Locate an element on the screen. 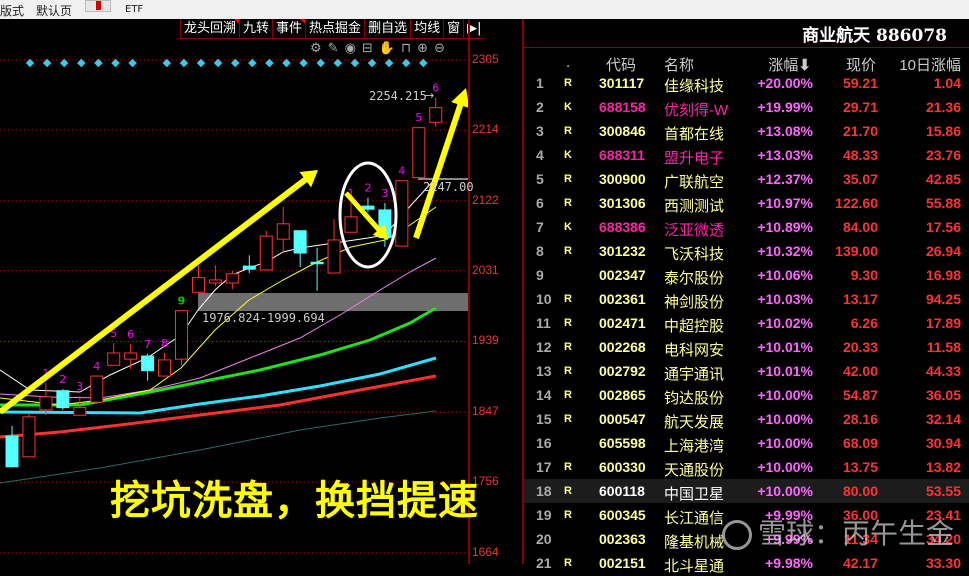  stock-code: 002347 is located at coordinates (622, 275).